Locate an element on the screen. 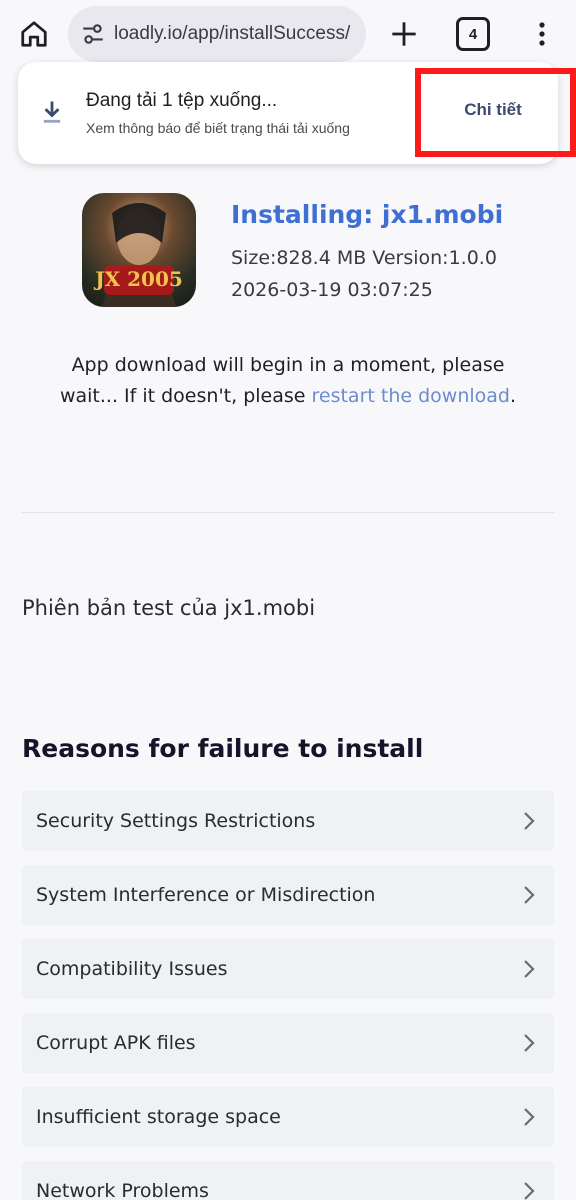  app-title: Installing: jx1.mobi is located at coordinates (367, 214).